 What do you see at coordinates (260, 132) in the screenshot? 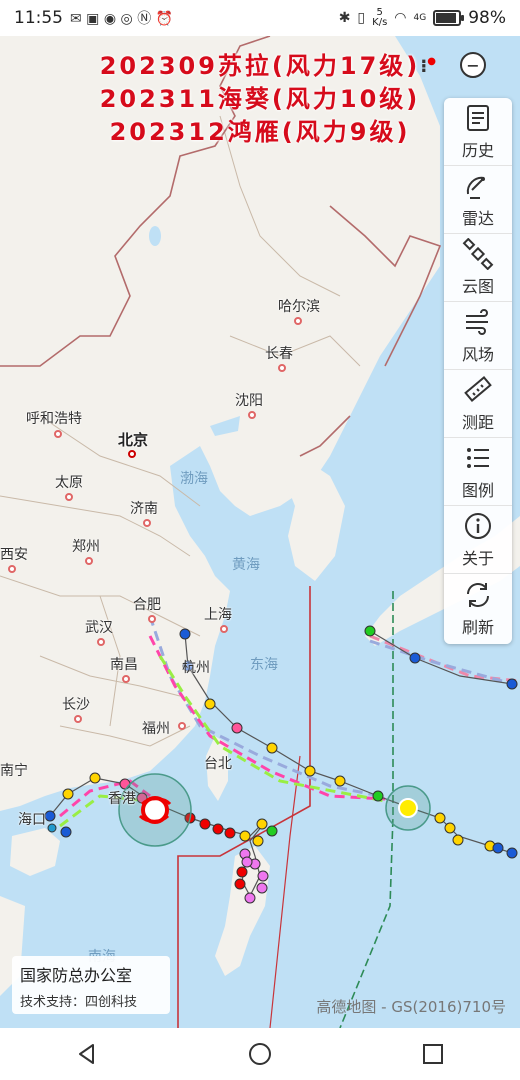
I see `title-line-hongyan: 202312鸿雁(风力9级)` at bounding box center [260, 132].